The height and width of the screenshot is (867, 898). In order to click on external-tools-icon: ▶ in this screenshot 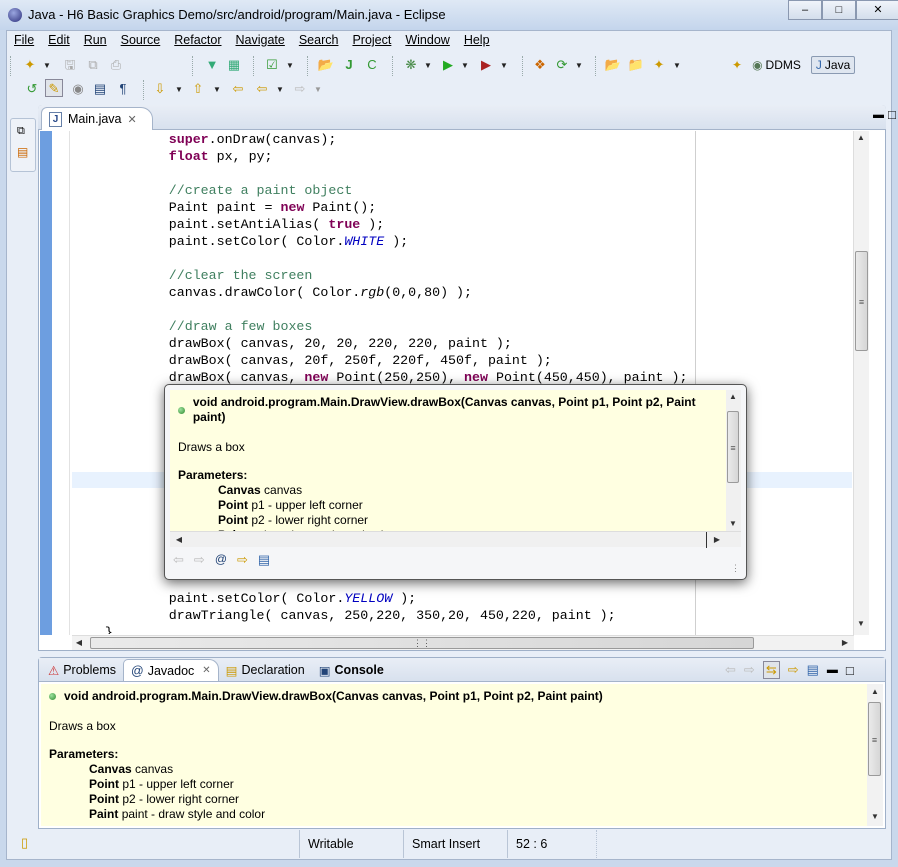, I will do `click(486, 65)`.